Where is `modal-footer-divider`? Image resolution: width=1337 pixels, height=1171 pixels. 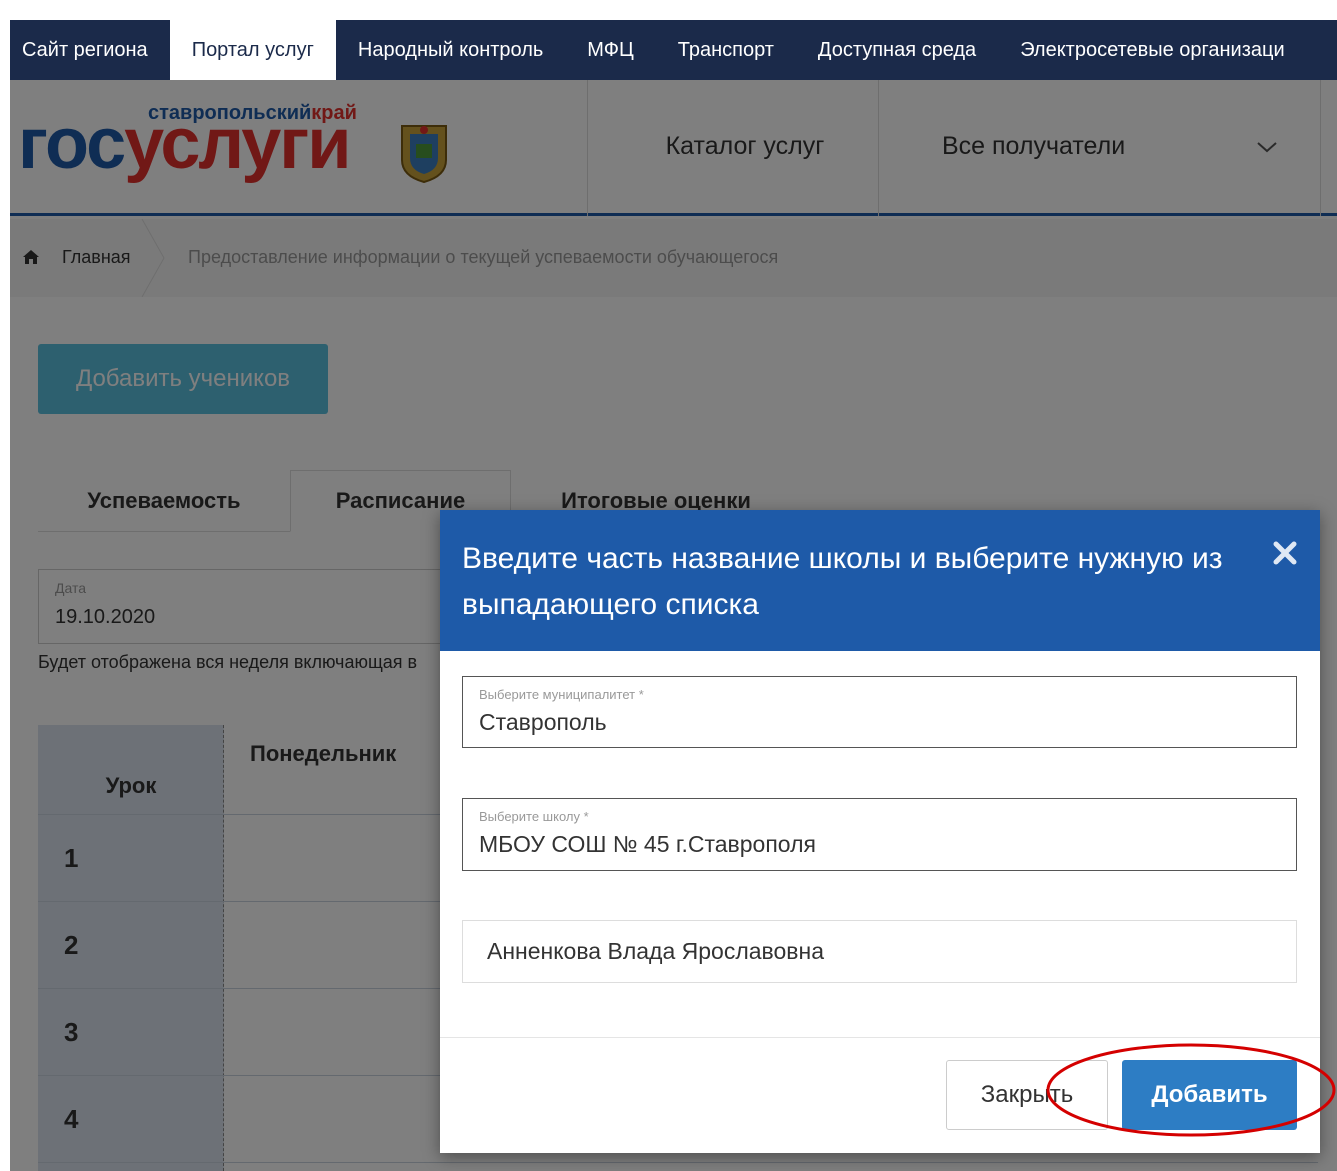 modal-footer-divider is located at coordinates (880, 1037).